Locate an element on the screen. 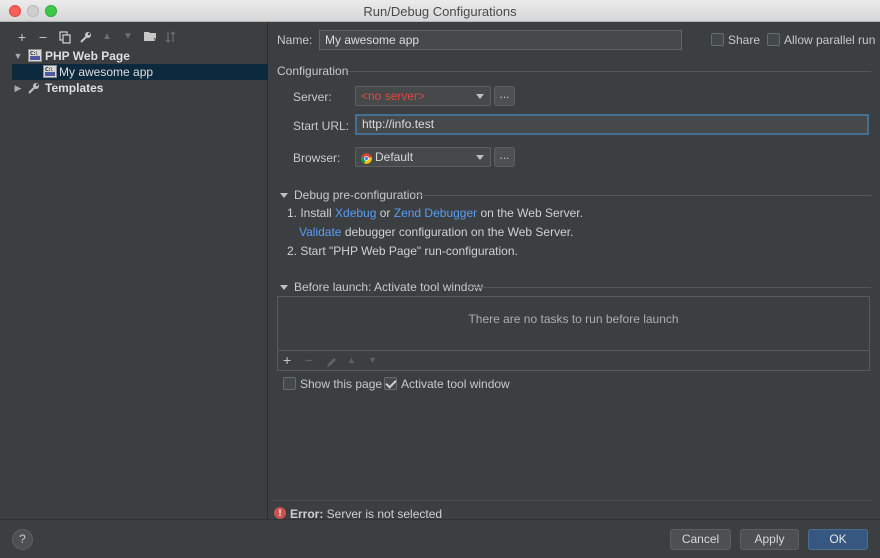 This screenshot has height=558, width=880. xdebug-link: Xdebug is located at coordinates (355, 213).